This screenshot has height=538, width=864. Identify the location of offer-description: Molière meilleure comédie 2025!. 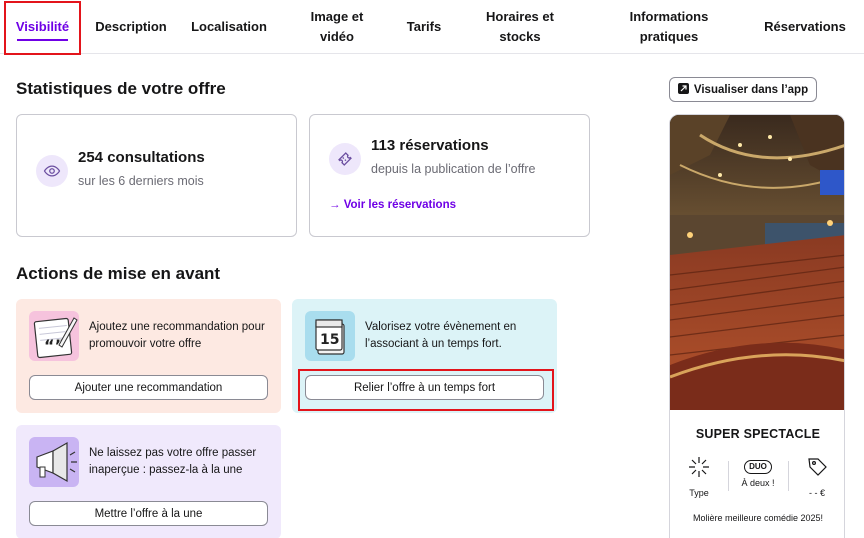
(758, 518).